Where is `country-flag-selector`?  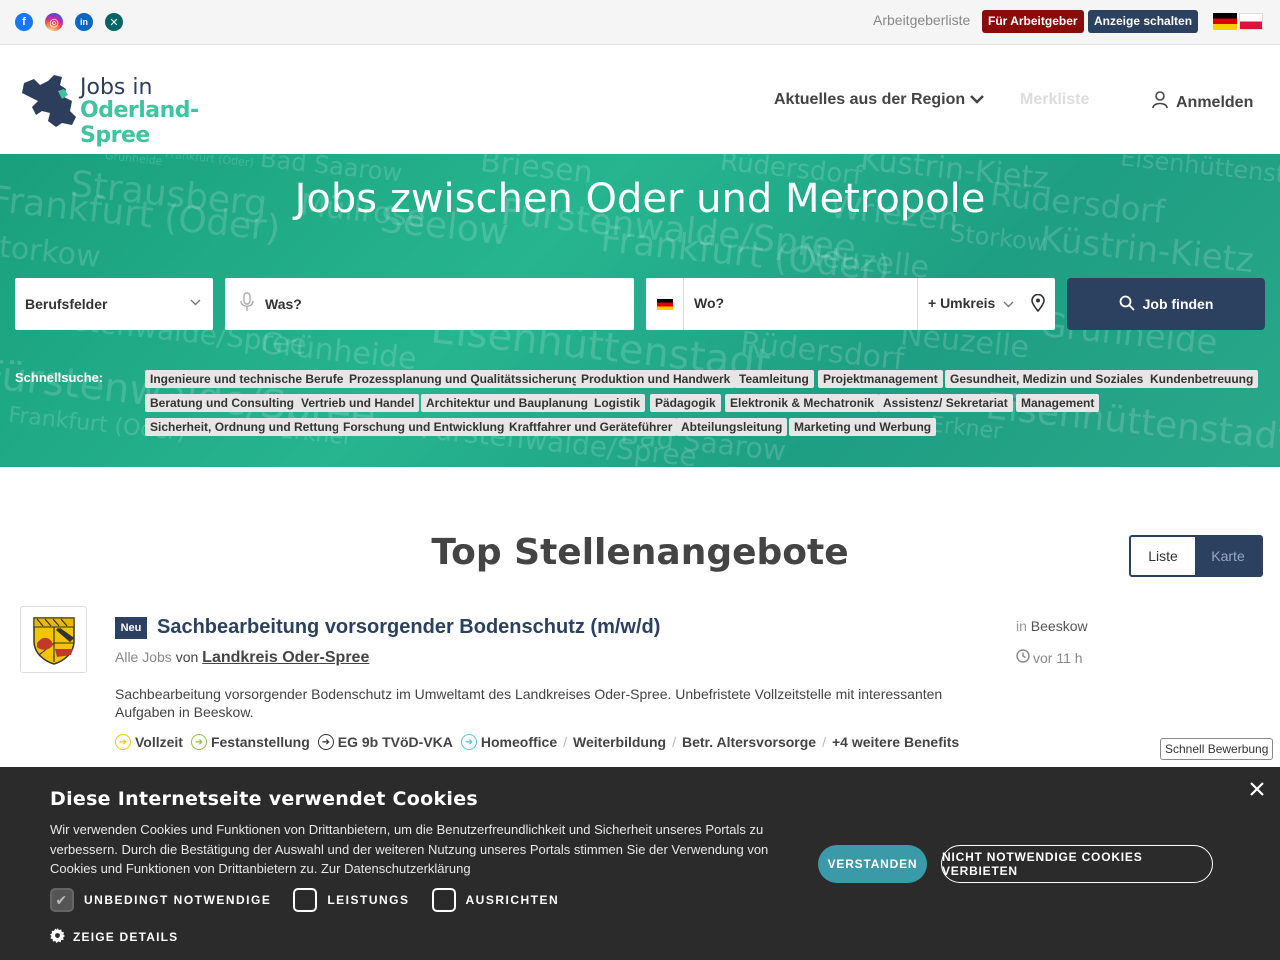
country-flag-selector is located at coordinates (665, 304).